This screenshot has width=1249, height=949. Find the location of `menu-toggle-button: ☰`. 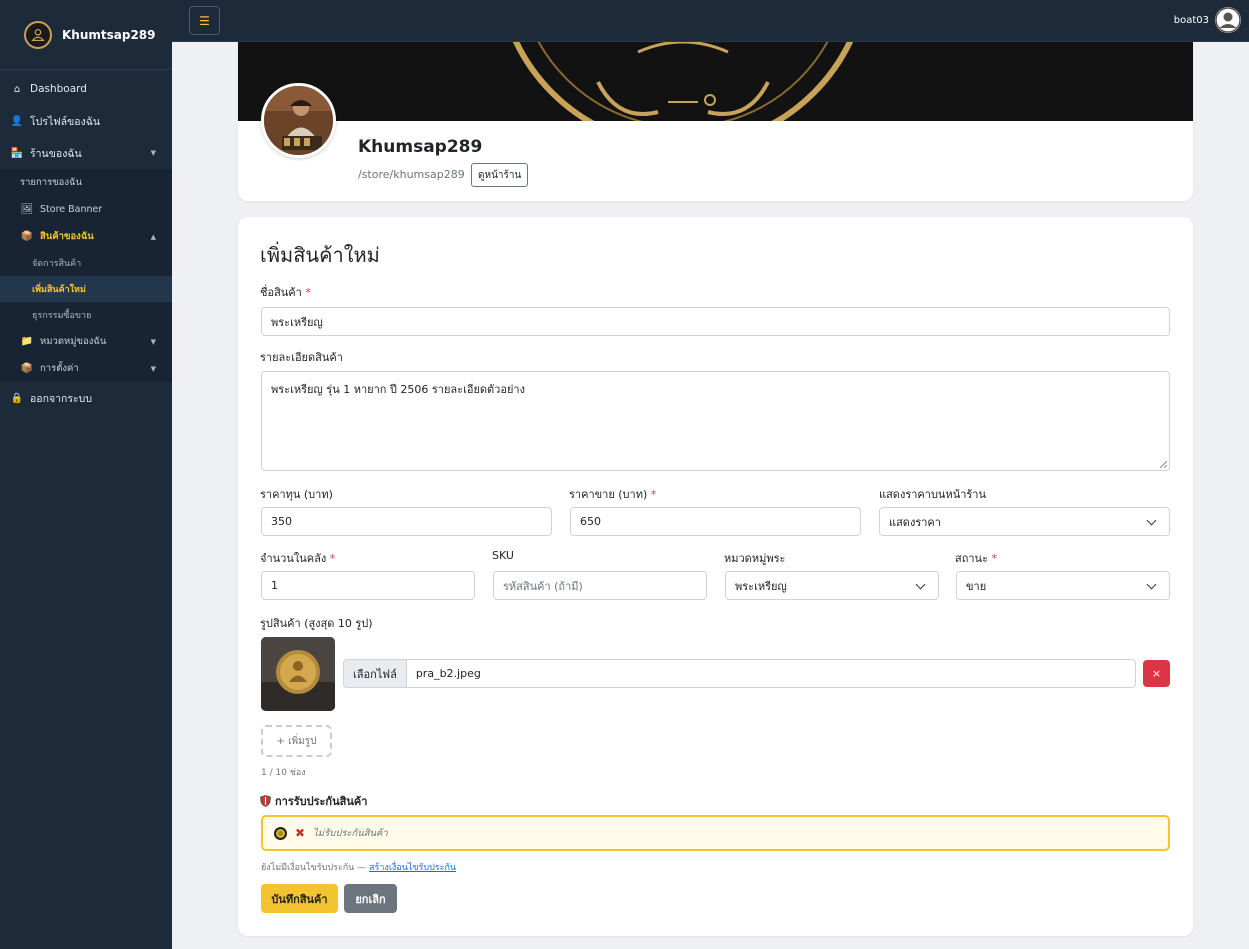

menu-toggle-button: ☰ is located at coordinates (204, 20).